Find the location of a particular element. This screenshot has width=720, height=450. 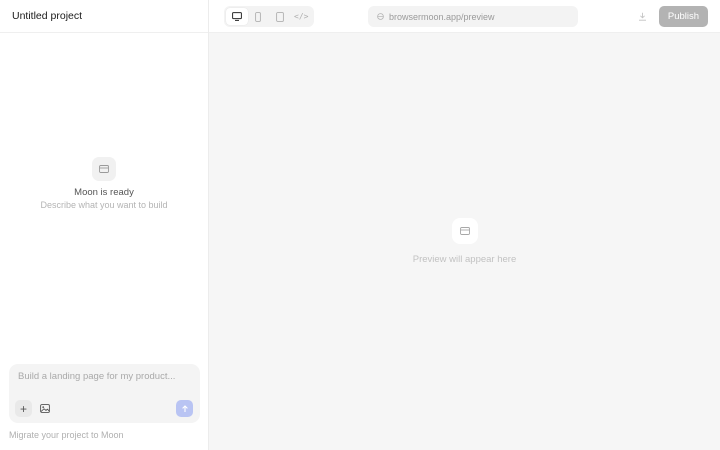

phone-icon is located at coordinates (258, 16).